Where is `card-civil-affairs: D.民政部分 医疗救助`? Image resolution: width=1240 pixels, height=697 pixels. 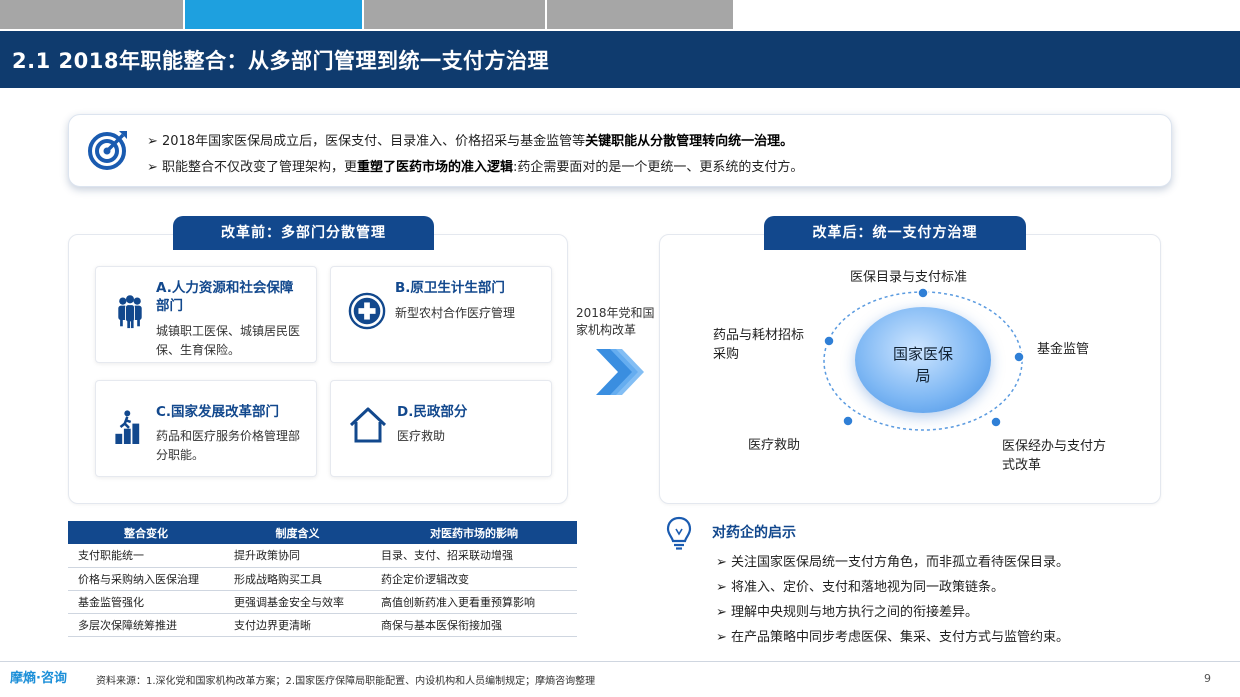 card-civil-affairs: D.民政部分 医疗救助 is located at coordinates (441, 428).